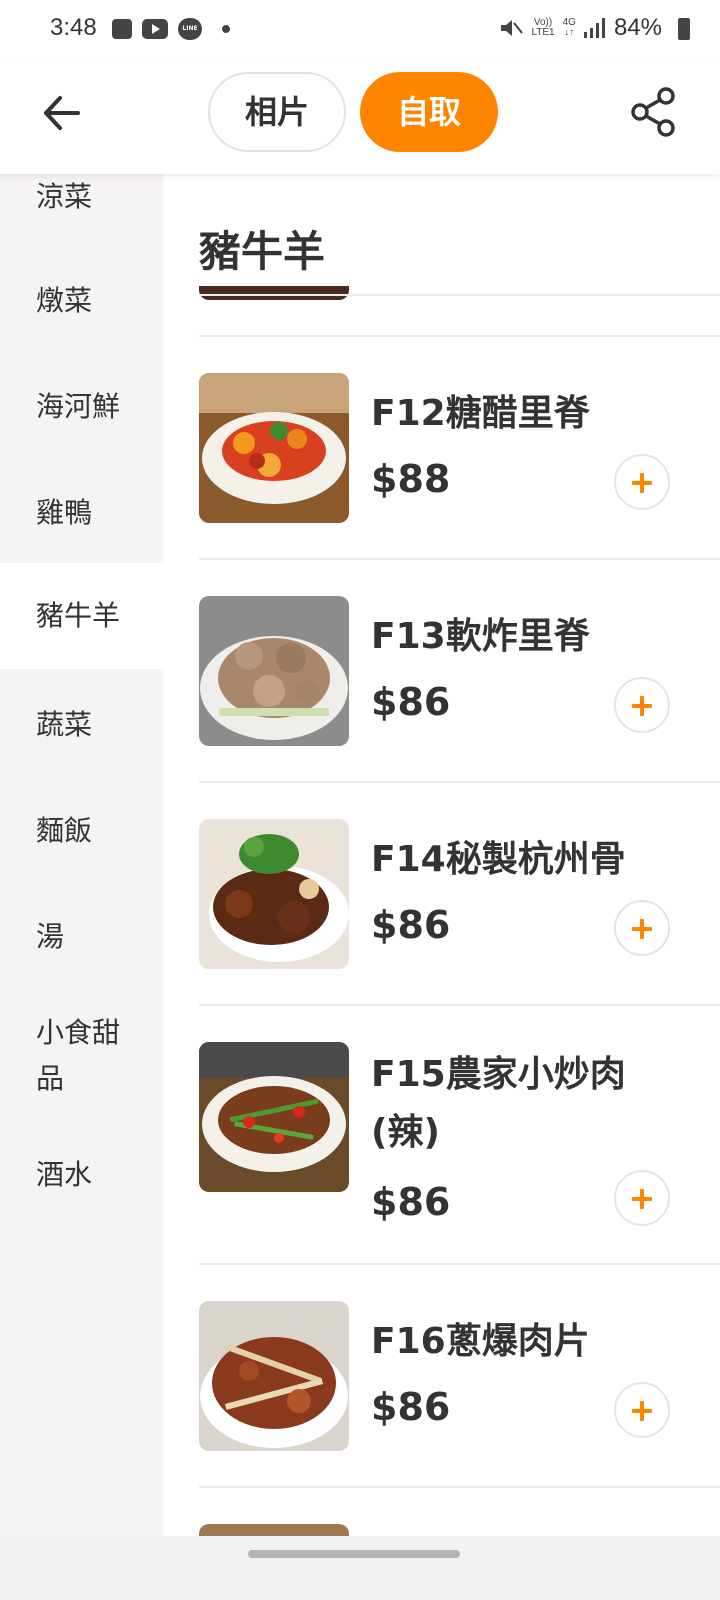 This screenshot has width=720, height=1600. Describe the element at coordinates (429, 112) in the screenshot. I see `tab-pickup: 自取` at that location.